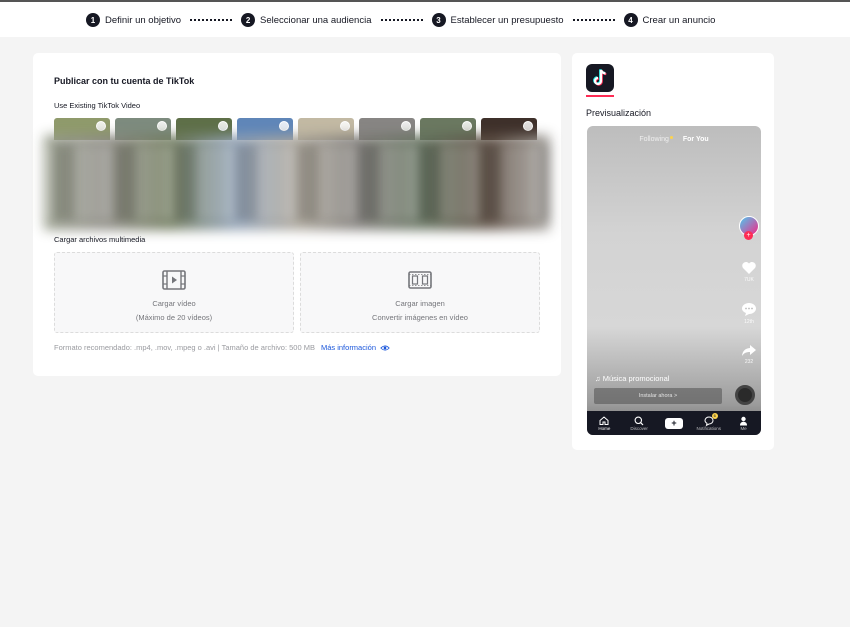 This screenshot has height=627, width=850. I want to click on feed-switch: Following For You, so click(674, 139).